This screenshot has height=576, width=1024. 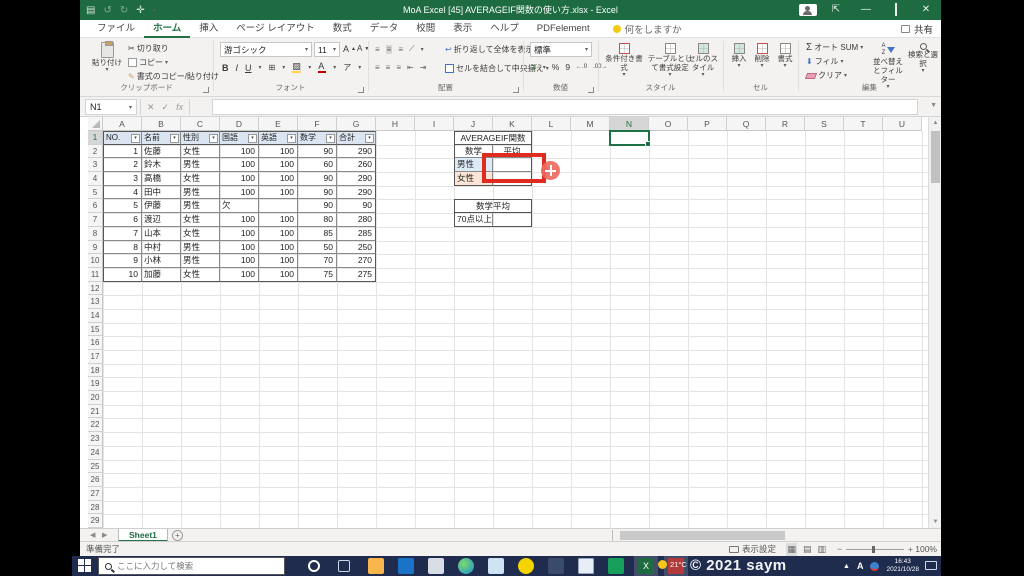 What do you see at coordinates (239, 165) in the screenshot?
I see `cell-D3: 100` at bounding box center [239, 165].